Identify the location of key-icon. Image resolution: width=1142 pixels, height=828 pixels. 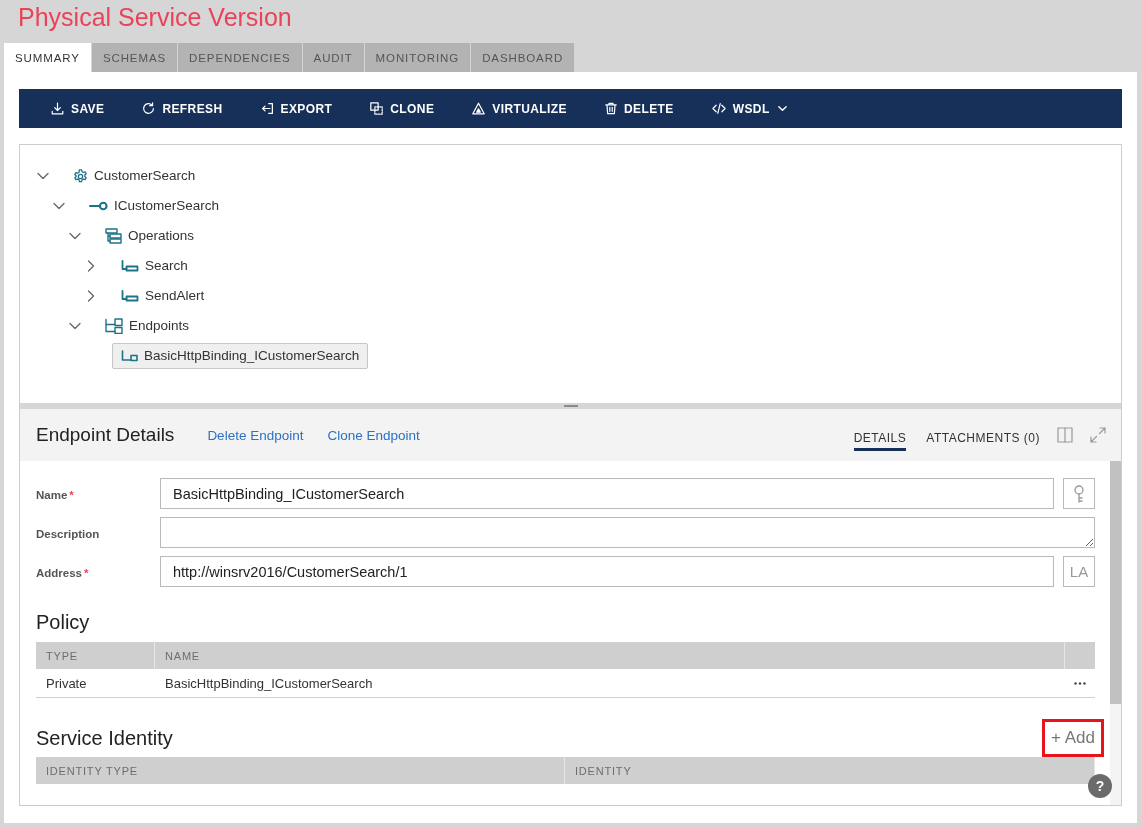
(1079, 493).